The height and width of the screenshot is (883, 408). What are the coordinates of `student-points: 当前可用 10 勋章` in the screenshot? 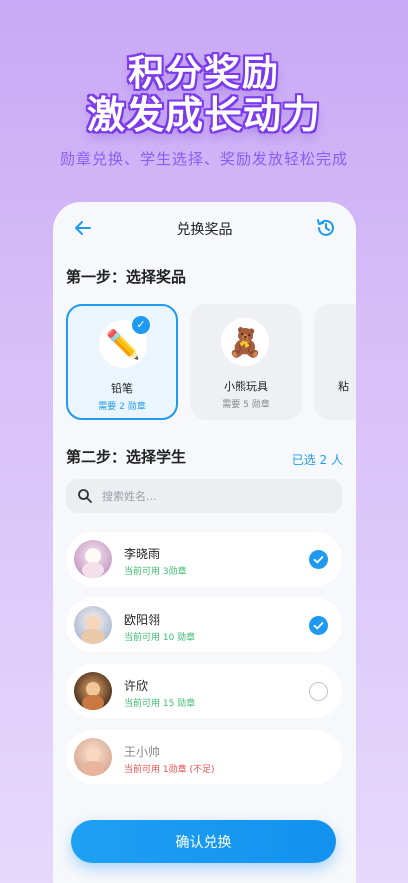 It's located at (160, 638).